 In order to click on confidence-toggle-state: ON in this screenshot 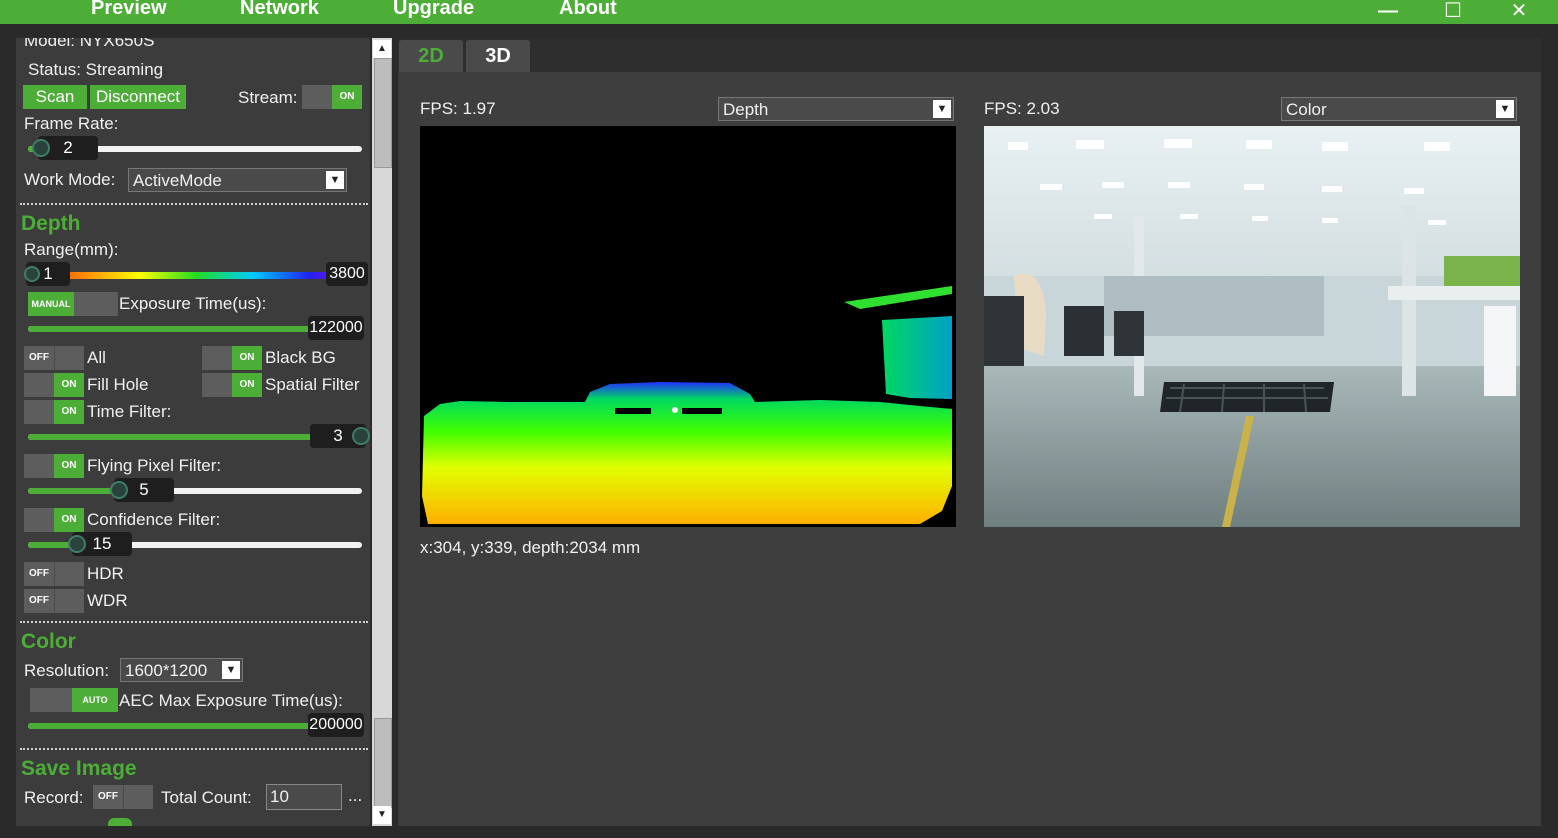, I will do `click(69, 520)`.